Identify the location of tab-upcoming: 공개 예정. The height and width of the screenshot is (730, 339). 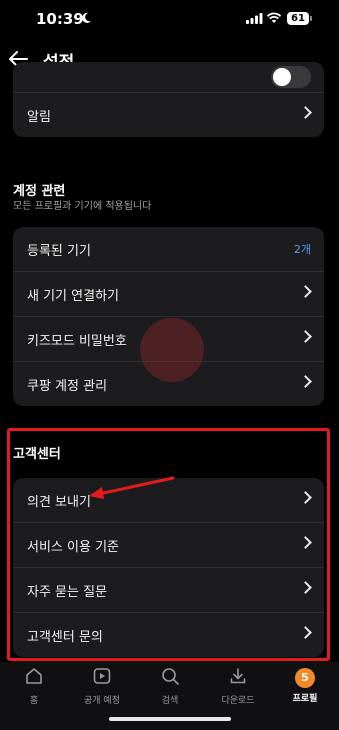
(102, 686).